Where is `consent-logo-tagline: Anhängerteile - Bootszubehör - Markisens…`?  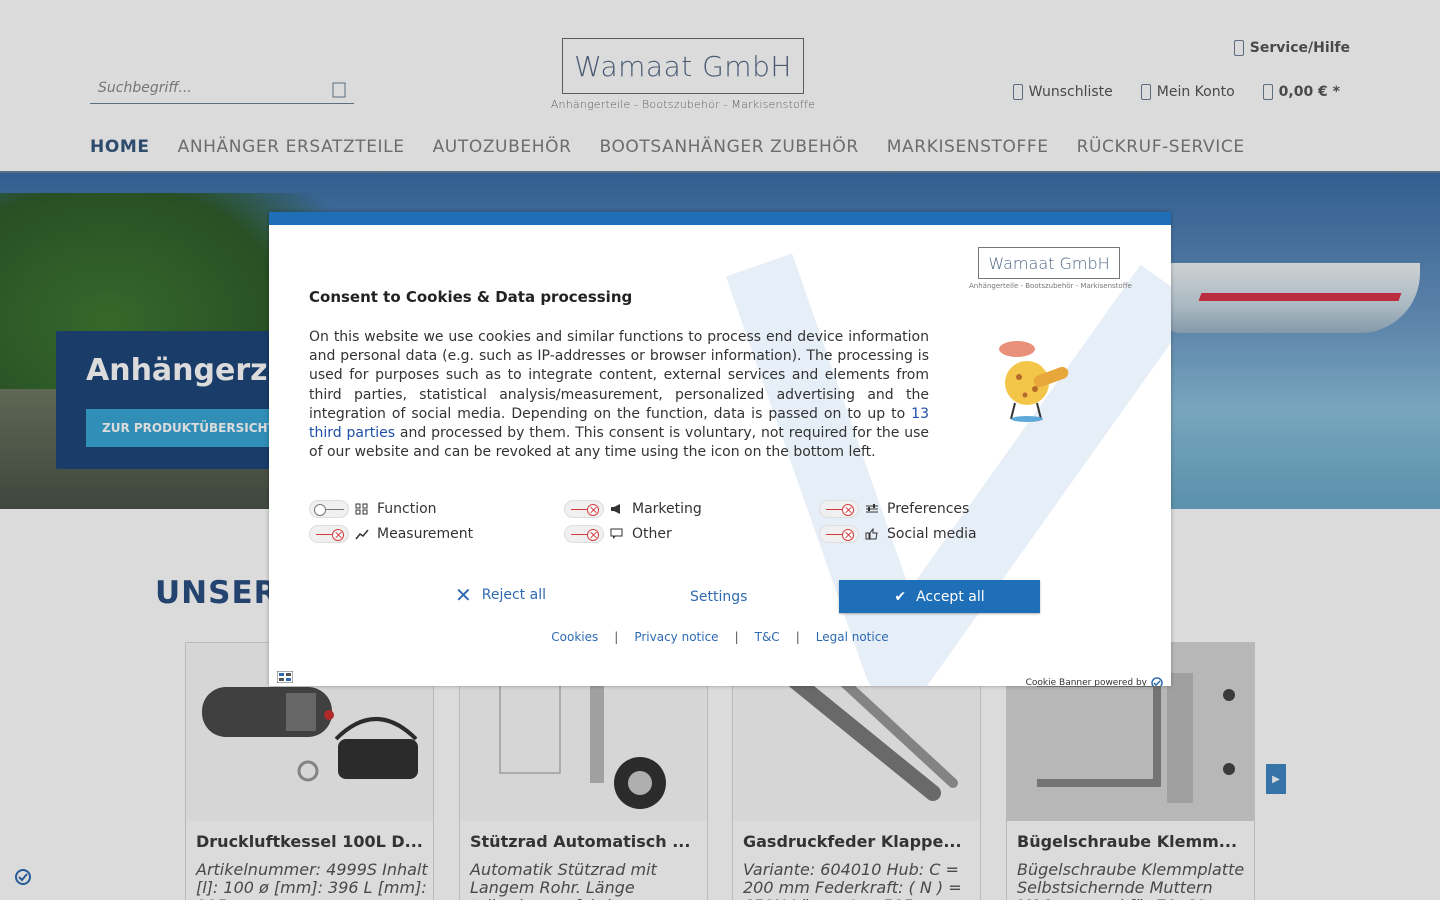
consent-logo-tagline: Anhängerteile - Bootszubehör - Markisens… is located at coordinates (1050, 286).